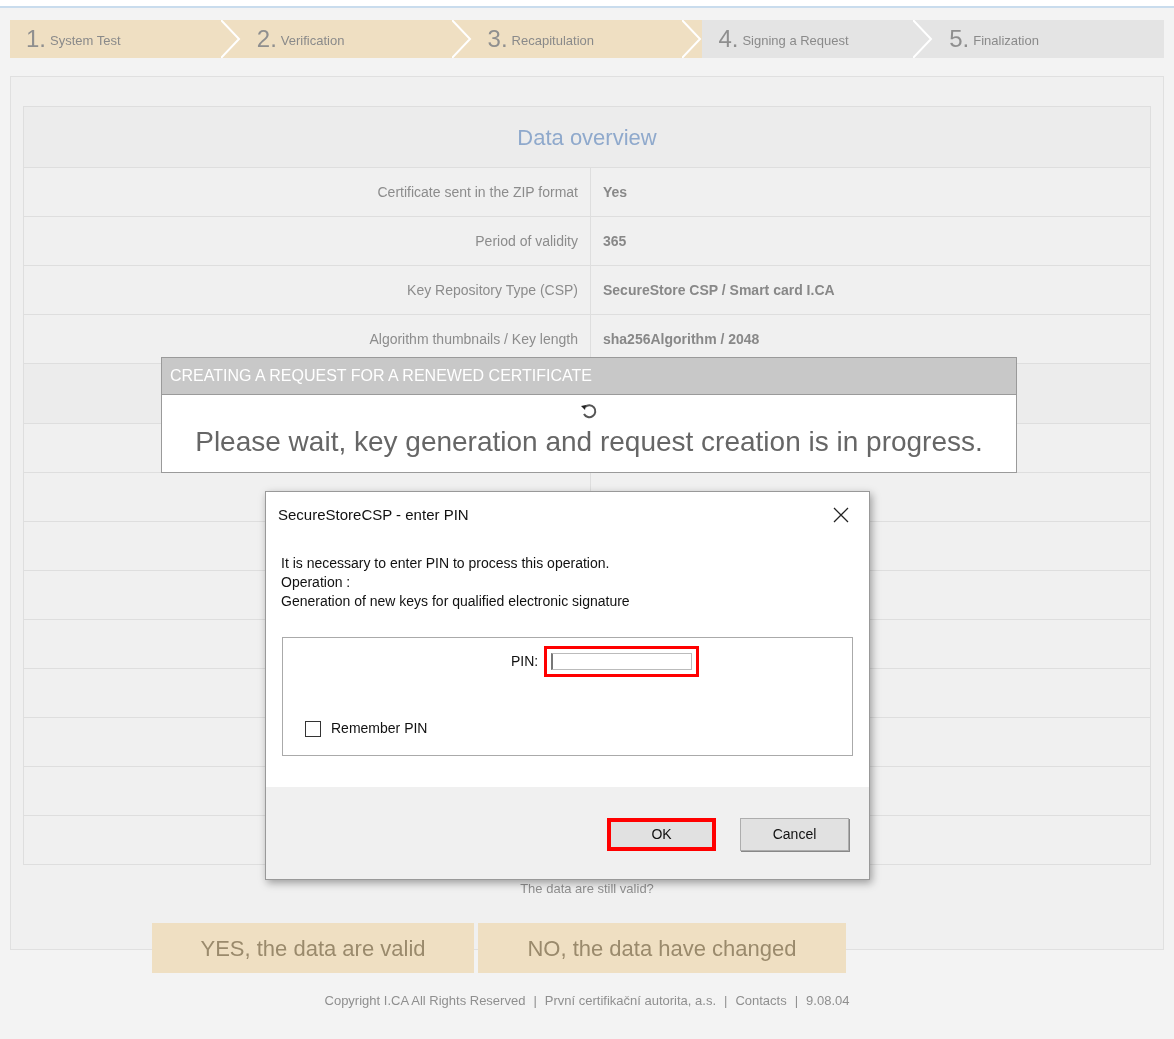 The height and width of the screenshot is (1039, 1174). I want to click on version-text: 9.08.04, so click(828, 1001).